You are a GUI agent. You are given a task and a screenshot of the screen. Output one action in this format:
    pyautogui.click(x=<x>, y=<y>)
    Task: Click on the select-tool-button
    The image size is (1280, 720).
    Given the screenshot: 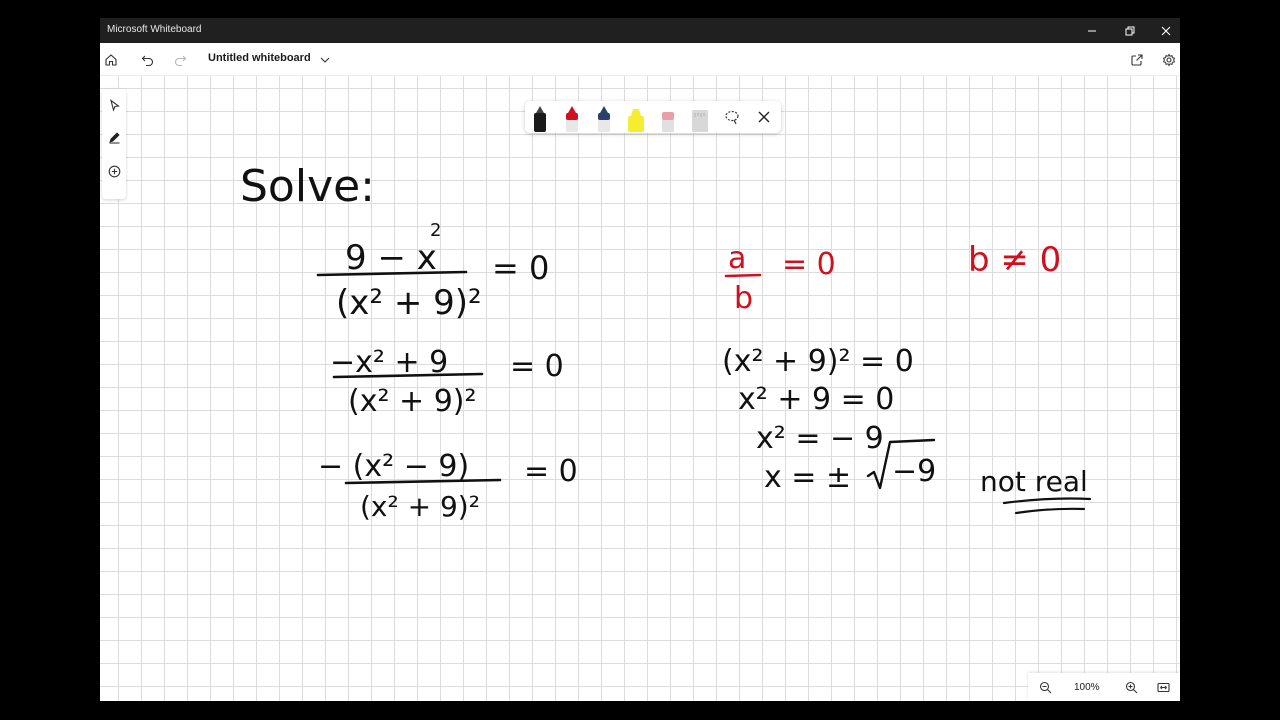 What is the action you would take?
    pyautogui.click(x=114, y=105)
    